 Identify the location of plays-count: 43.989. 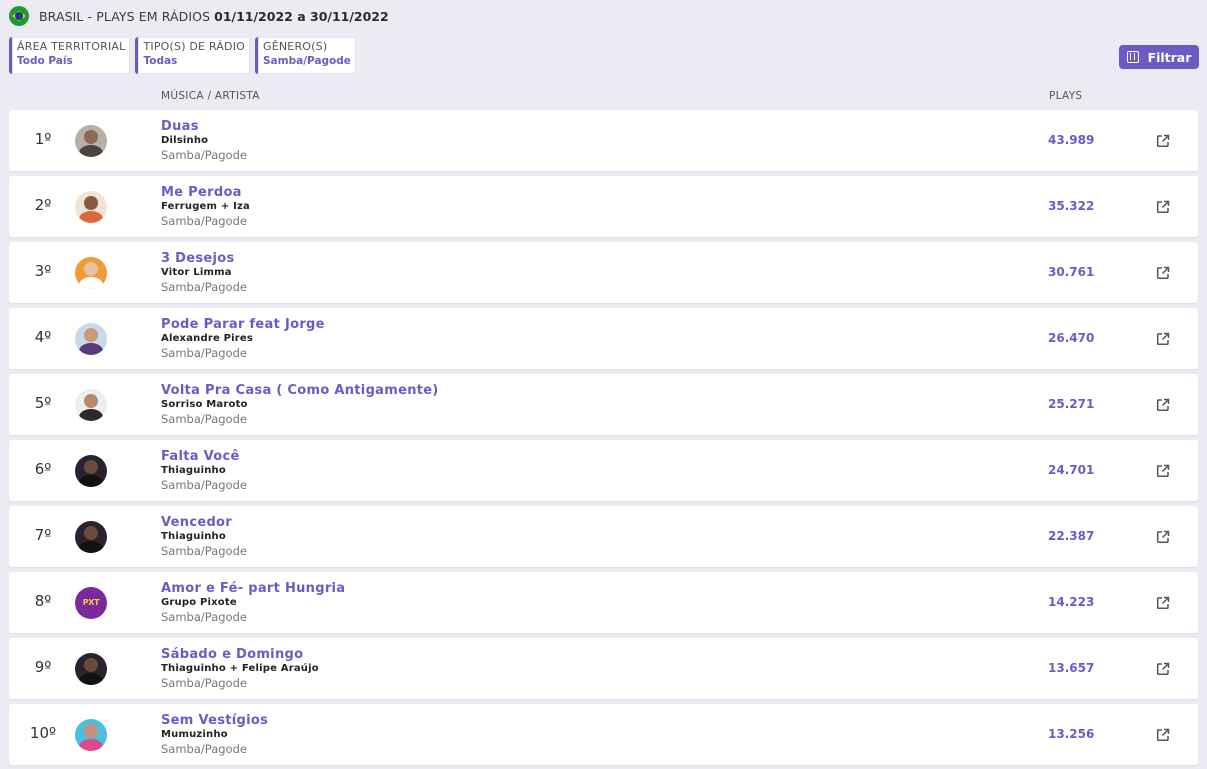
(1071, 140).